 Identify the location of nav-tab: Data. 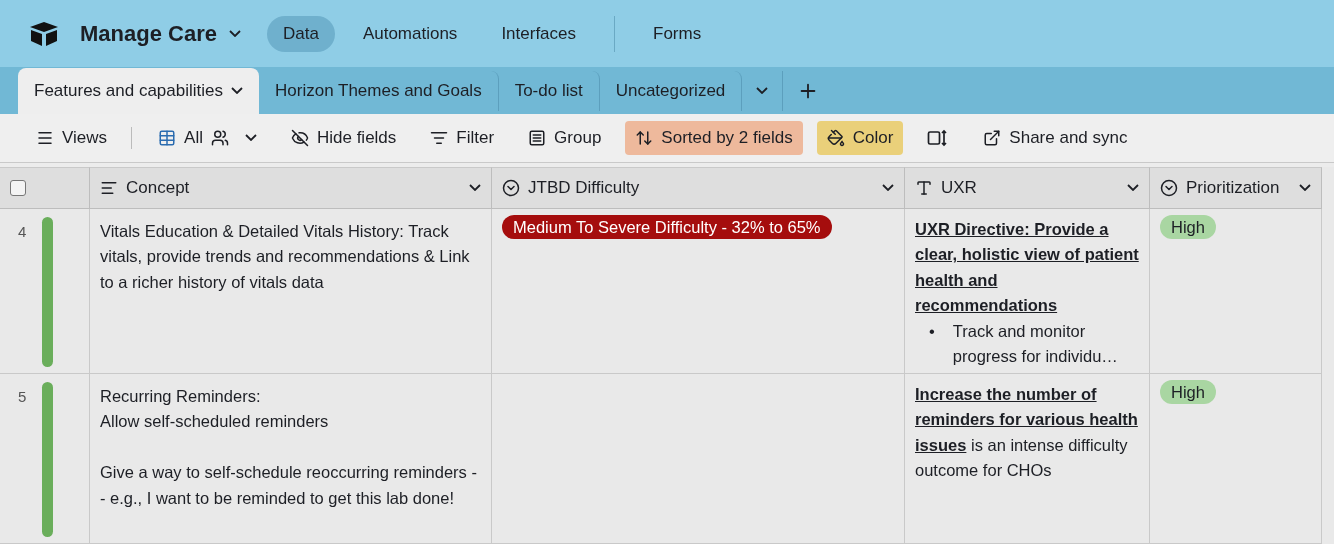
(300, 33).